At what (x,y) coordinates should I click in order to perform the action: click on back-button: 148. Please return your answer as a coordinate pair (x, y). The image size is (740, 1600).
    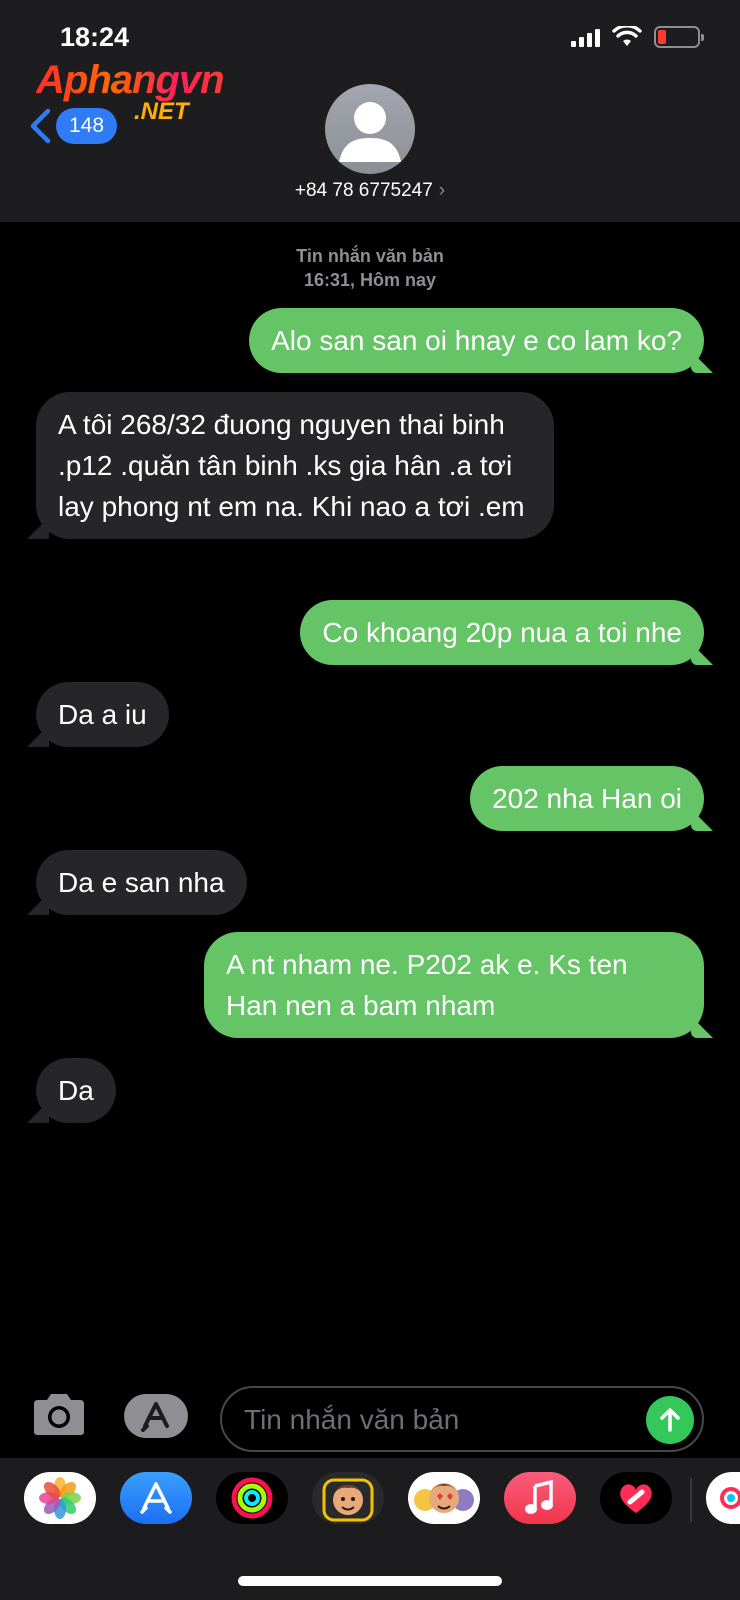
    Looking at the image, I should click on (73, 126).